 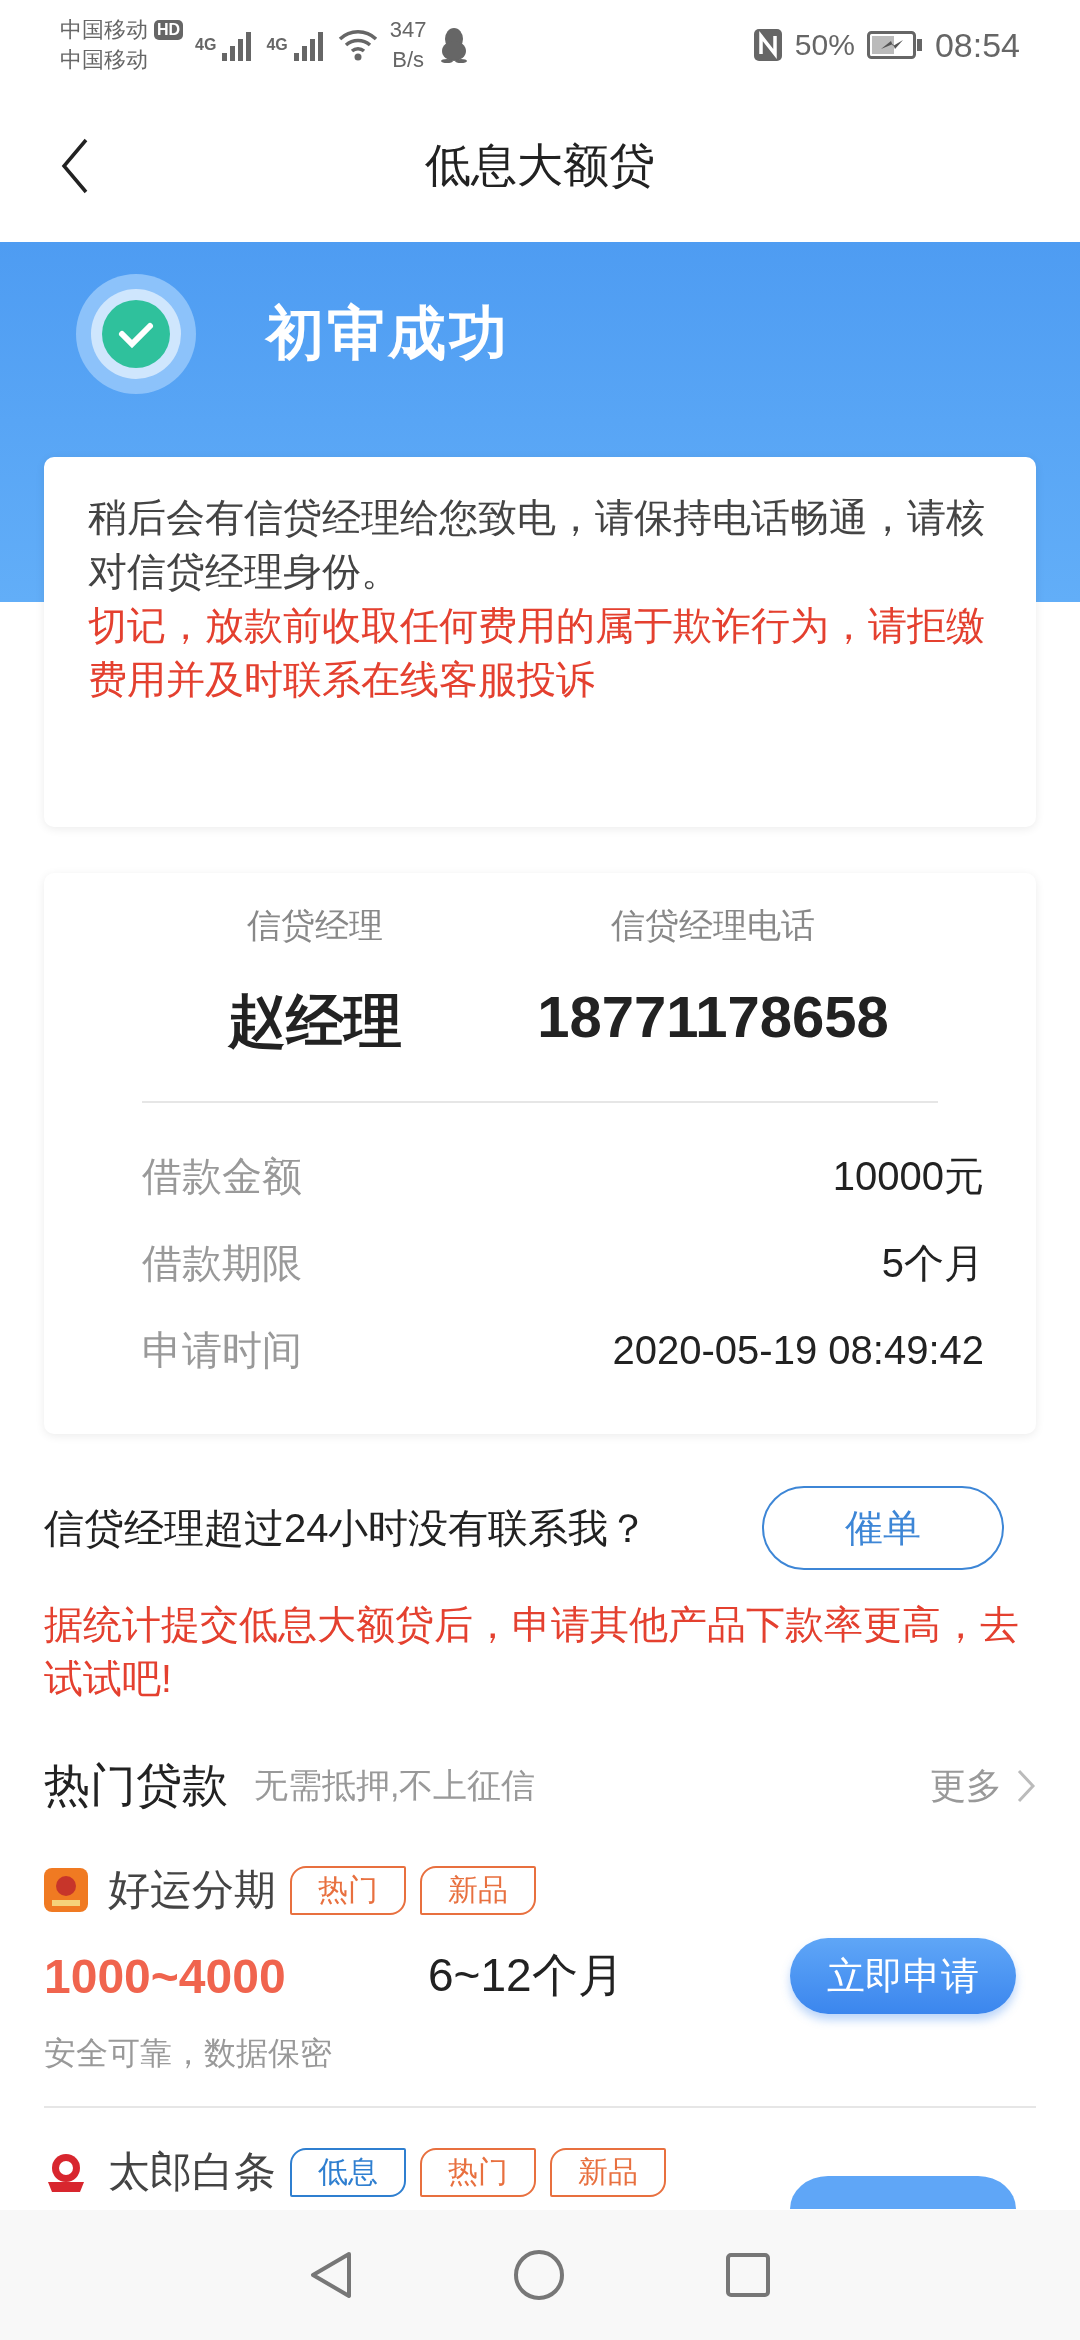 I want to click on section-title: 热门贷款, so click(x=136, y=1785).